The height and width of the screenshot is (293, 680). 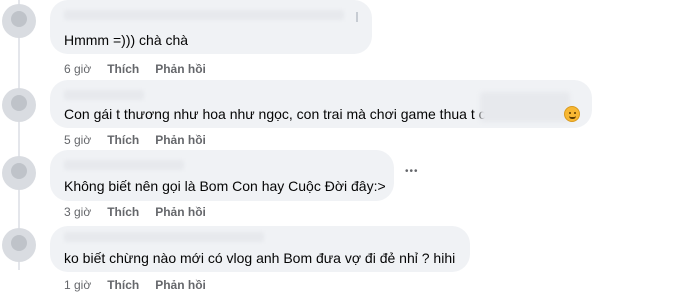 I want to click on redacted-area, so click(x=525, y=107).